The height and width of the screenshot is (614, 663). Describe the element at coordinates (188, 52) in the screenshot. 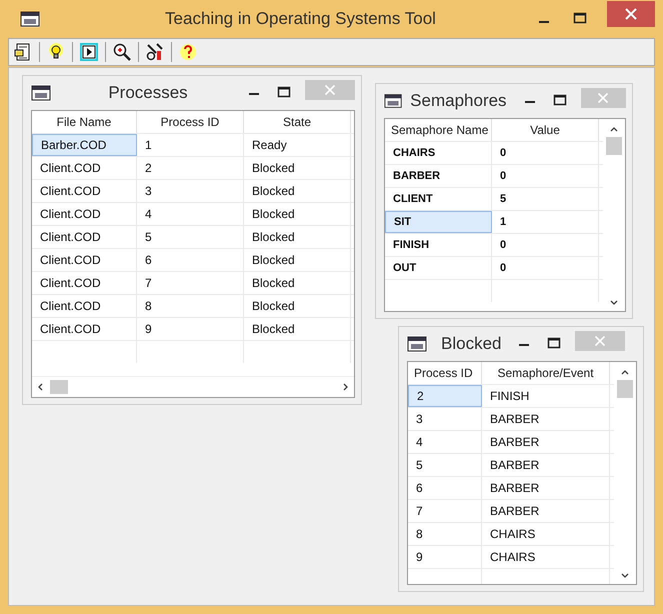

I see `help-icon` at that location.